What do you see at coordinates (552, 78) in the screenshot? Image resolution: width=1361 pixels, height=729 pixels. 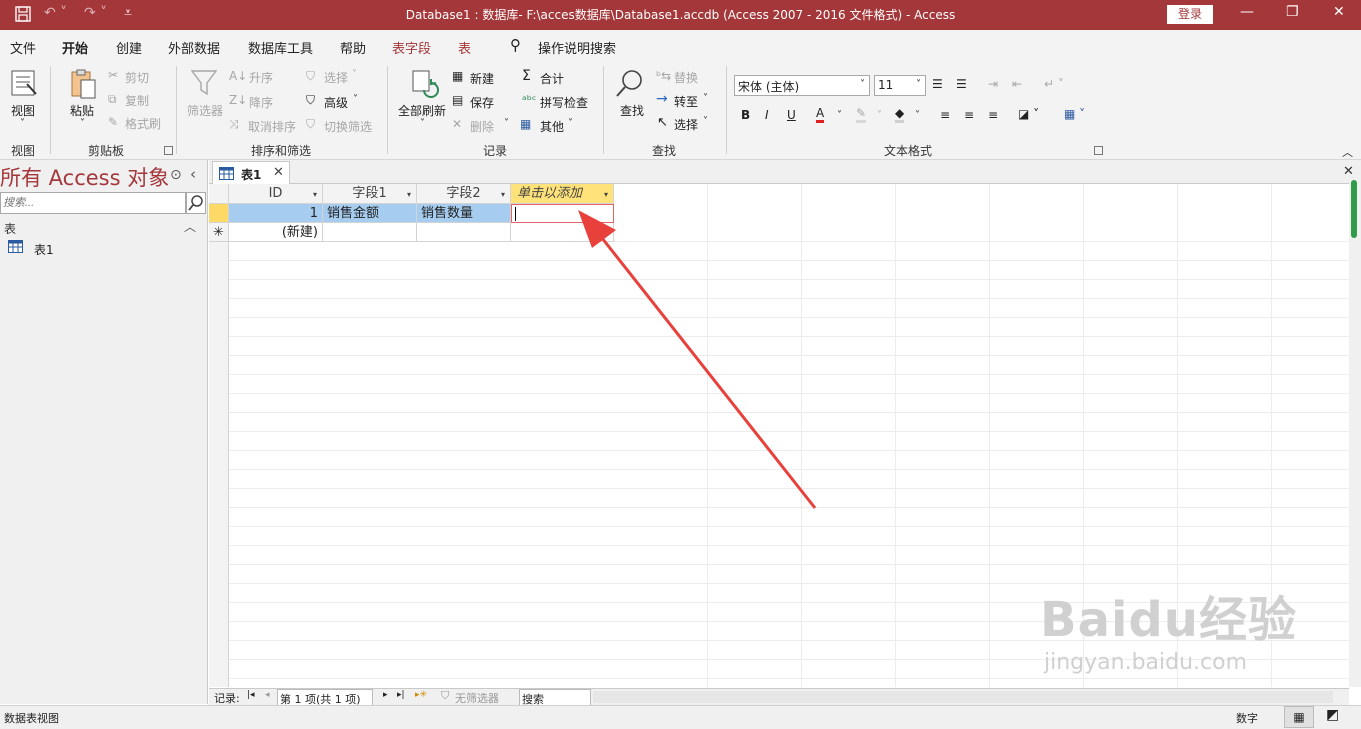 I see `totals-button: 合计` at bounding box center [552, 78].